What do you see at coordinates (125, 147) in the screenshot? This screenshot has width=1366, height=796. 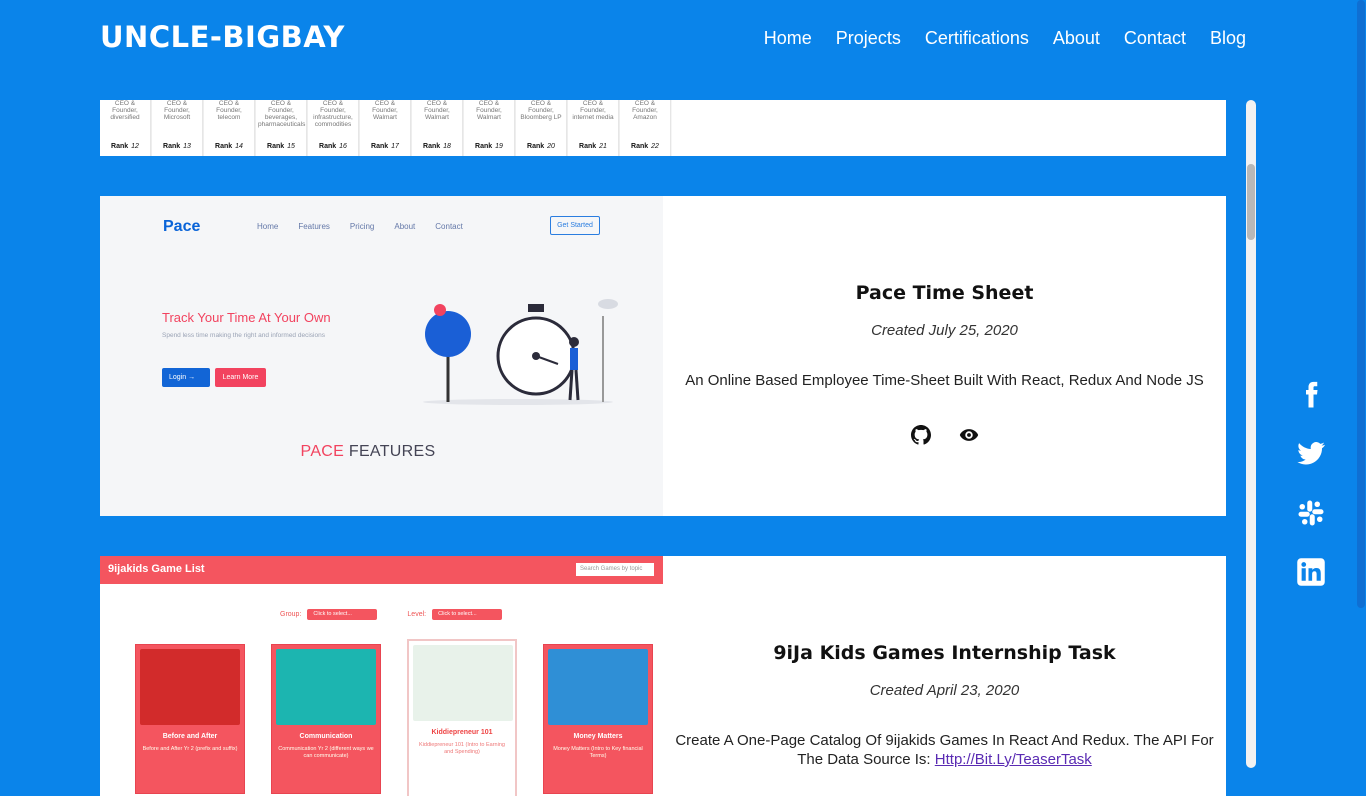 I see `rank-cell-label: Rank 12` at bounding box center [125, 147].